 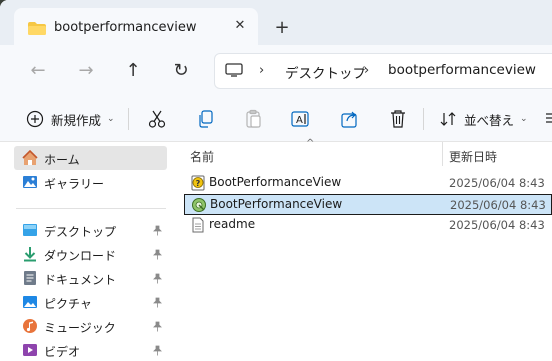 I want to click on svg-text: A, so click(x=299, y=120).